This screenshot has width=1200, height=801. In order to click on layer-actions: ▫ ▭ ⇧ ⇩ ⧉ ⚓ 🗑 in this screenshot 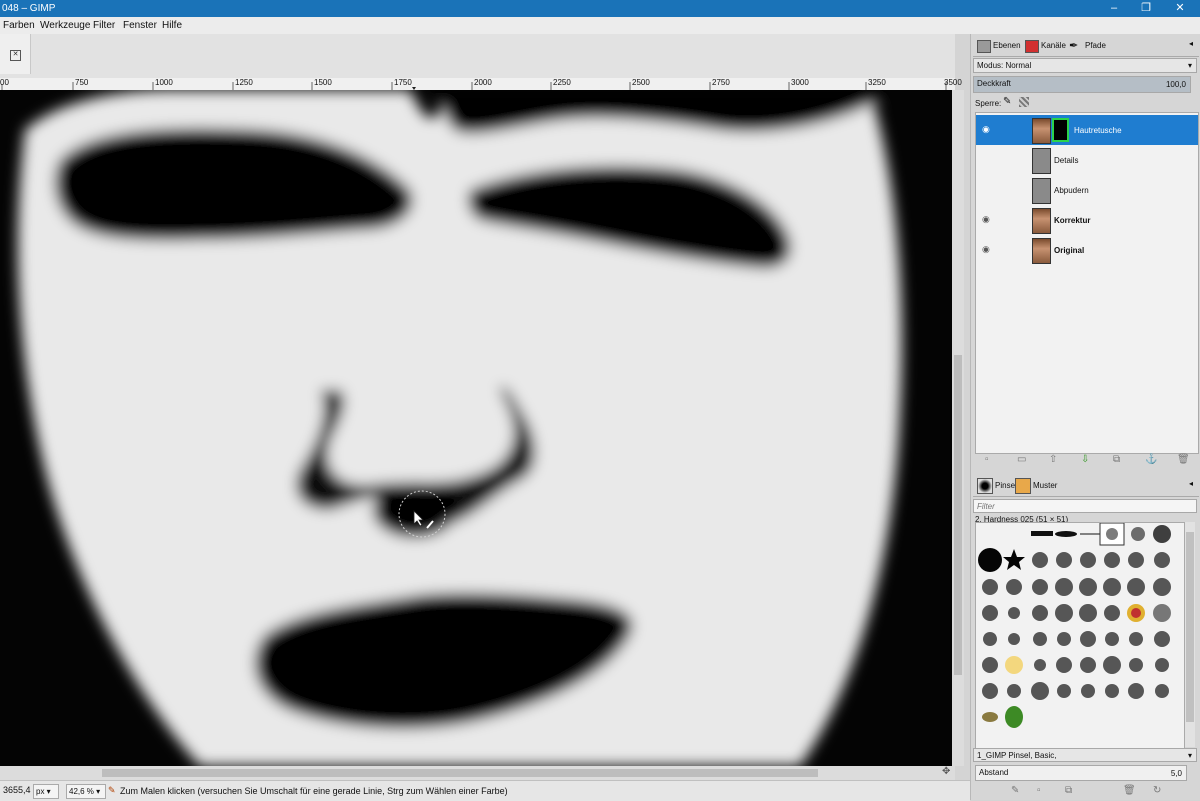, I will do `click(1086, 461)`.